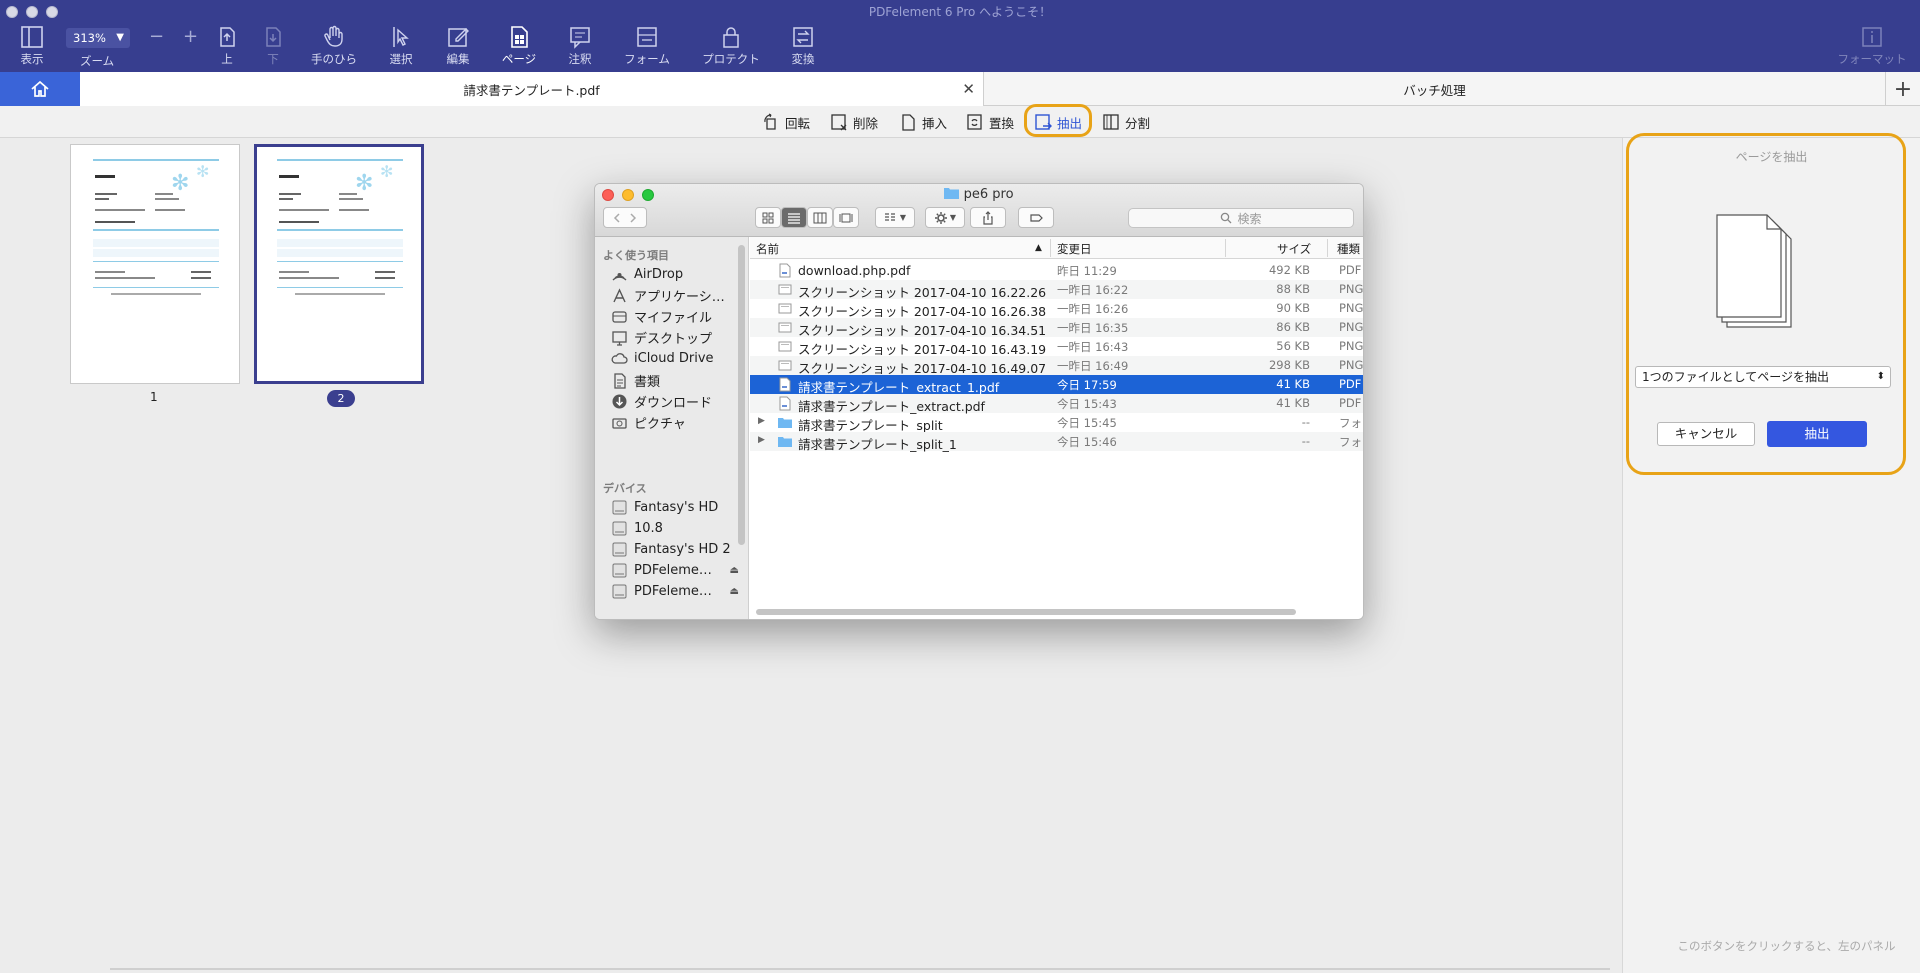 The width and height of the screenshot is (1920, 973). What do you see at coordinates (677, 316) in the screenshot?
I see `sidebar-item-all-files: マイファイル` at bounding box center [677, 316].